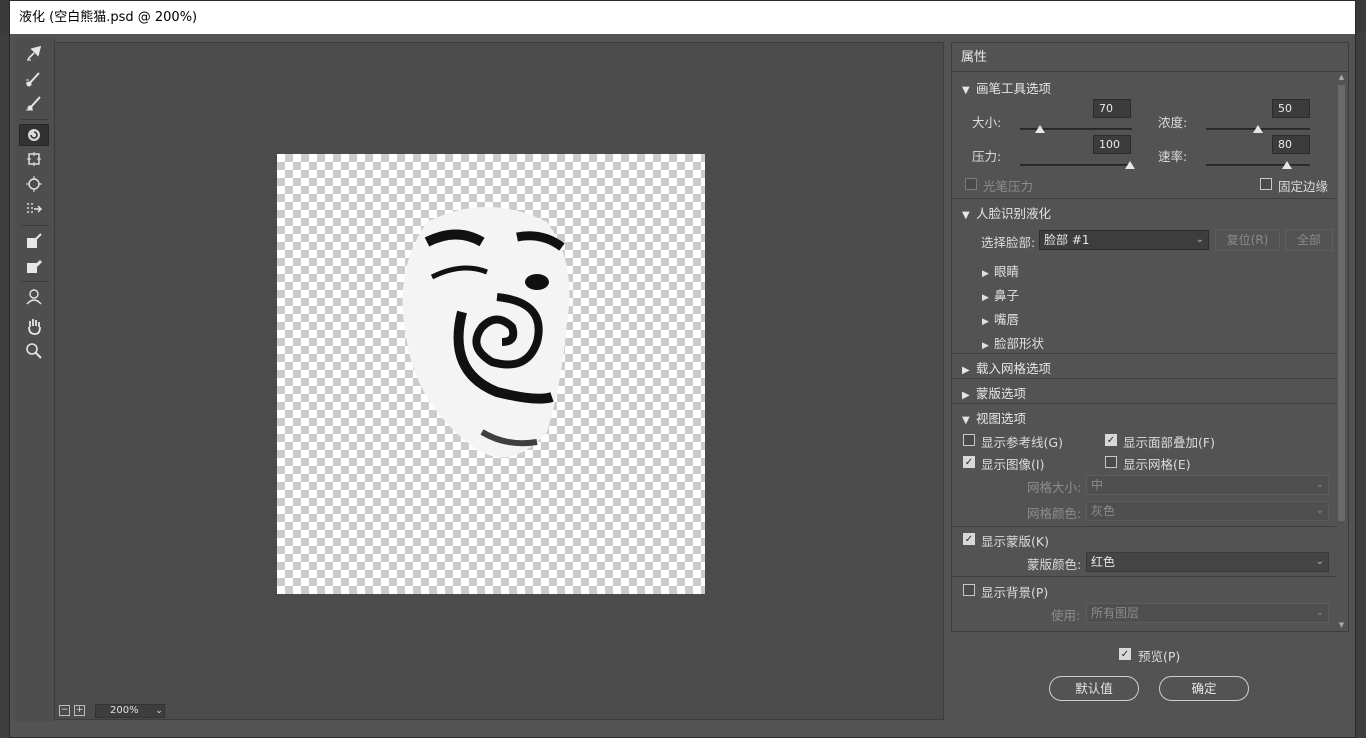 This screenshot has width=1366, height=738. What do you see at coordinates (34, 241) in the screenshot?
I see `freeze-mask-tool-icon` at bounding box center [34, 241].